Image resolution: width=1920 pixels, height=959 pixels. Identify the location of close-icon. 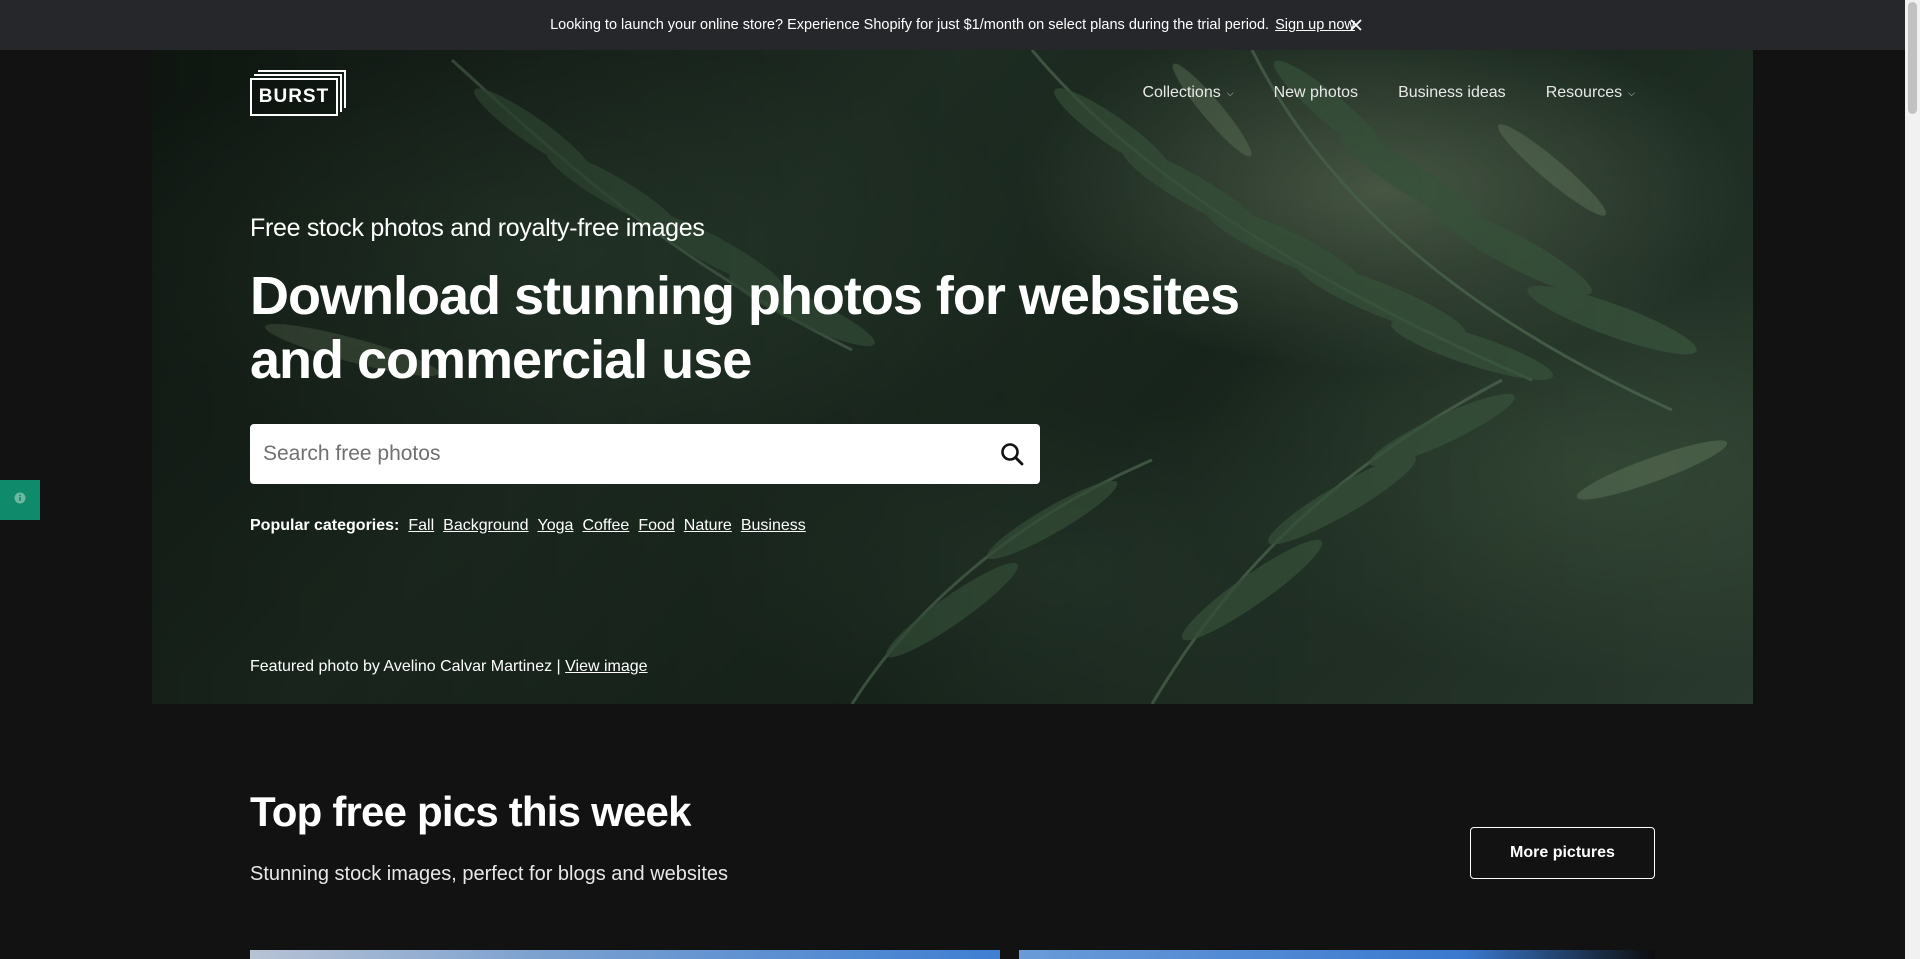
(1356, 25).